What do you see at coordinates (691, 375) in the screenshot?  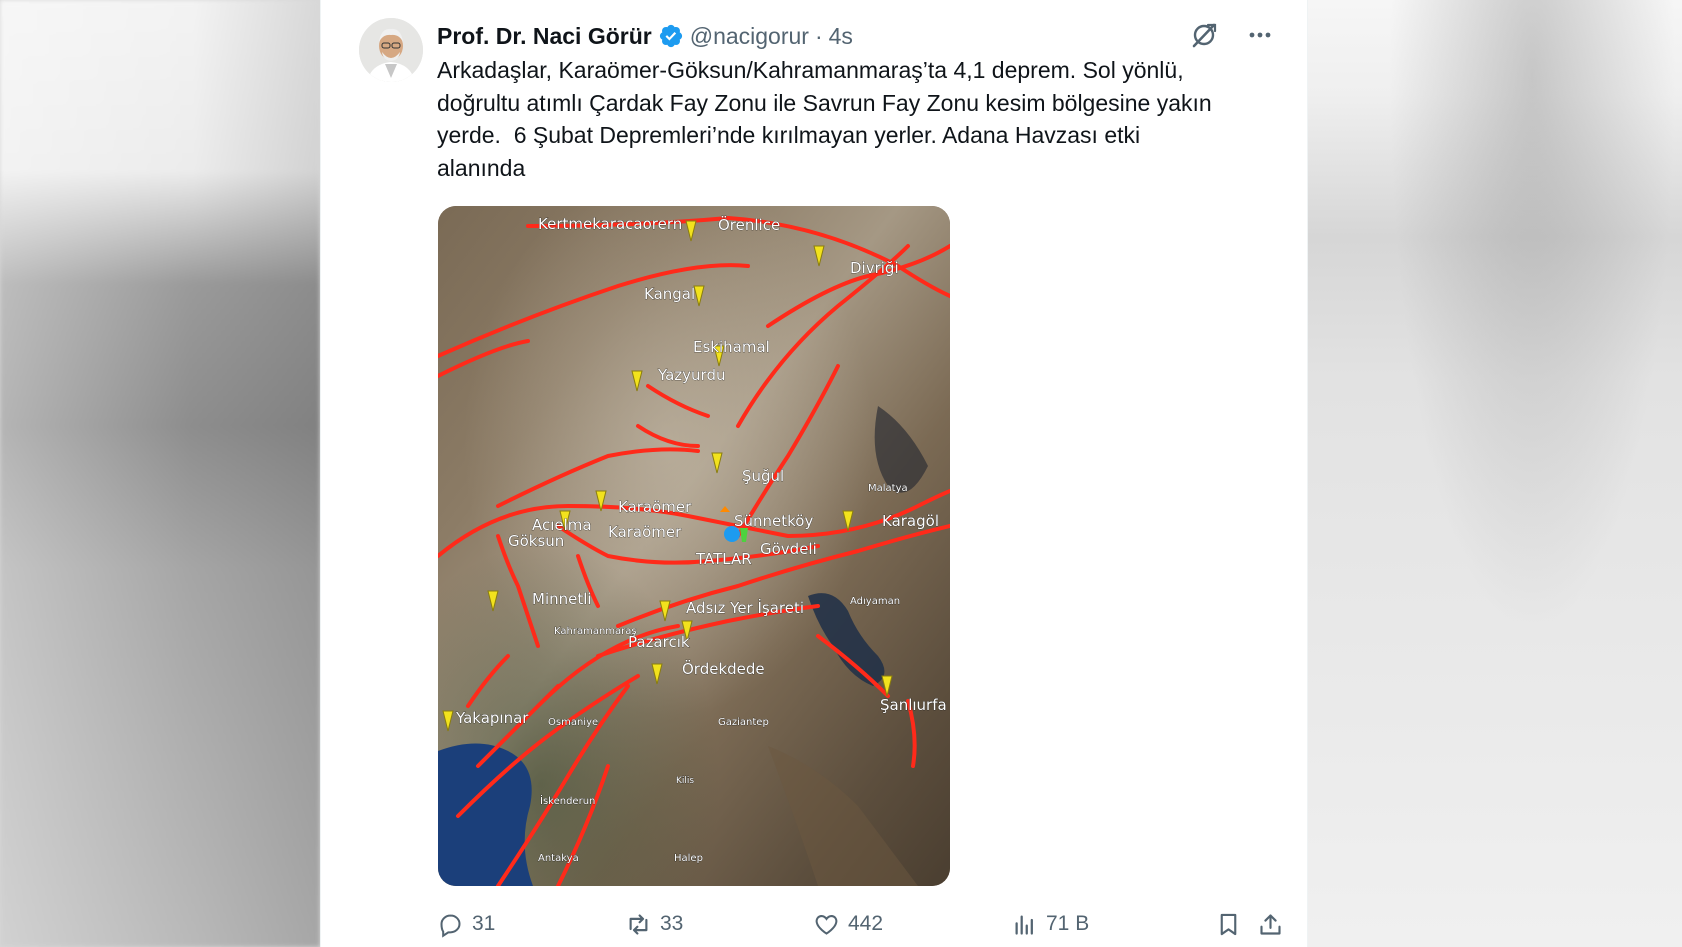 I see `map-label: Yazyurdu` at bounding box center [691, 375].